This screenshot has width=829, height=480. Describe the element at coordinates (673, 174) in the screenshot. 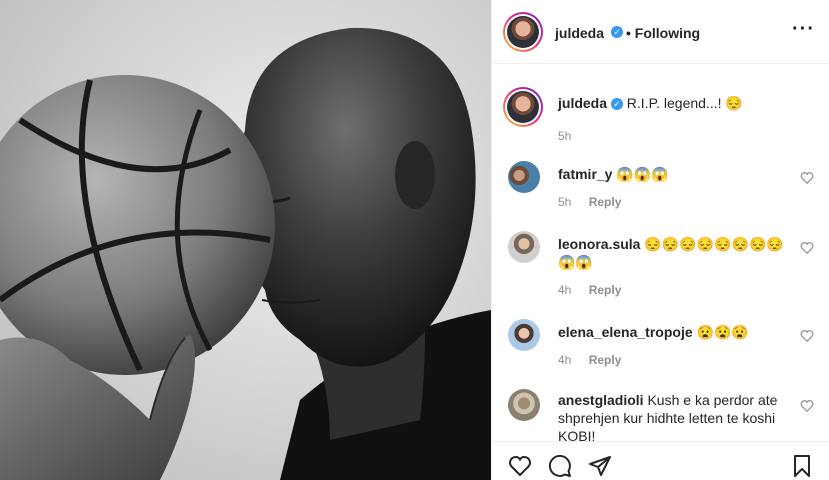

I see `comment-text: fatmir_y 😱😱😱` at that location.